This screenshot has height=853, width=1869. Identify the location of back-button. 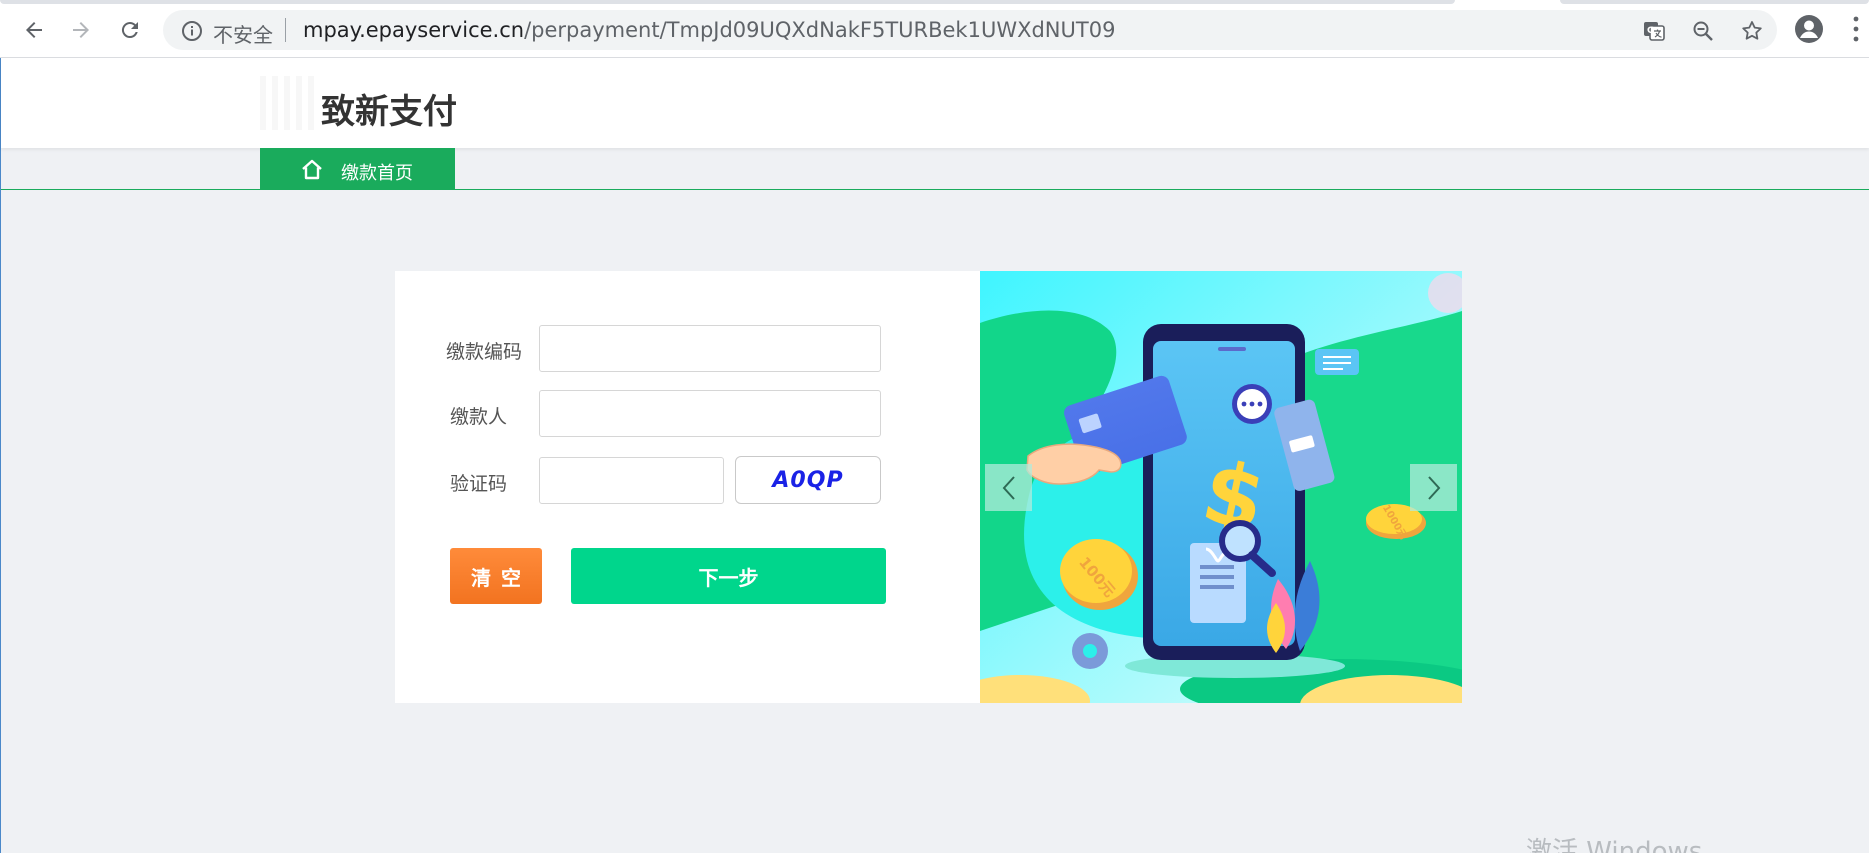
(34, 30).